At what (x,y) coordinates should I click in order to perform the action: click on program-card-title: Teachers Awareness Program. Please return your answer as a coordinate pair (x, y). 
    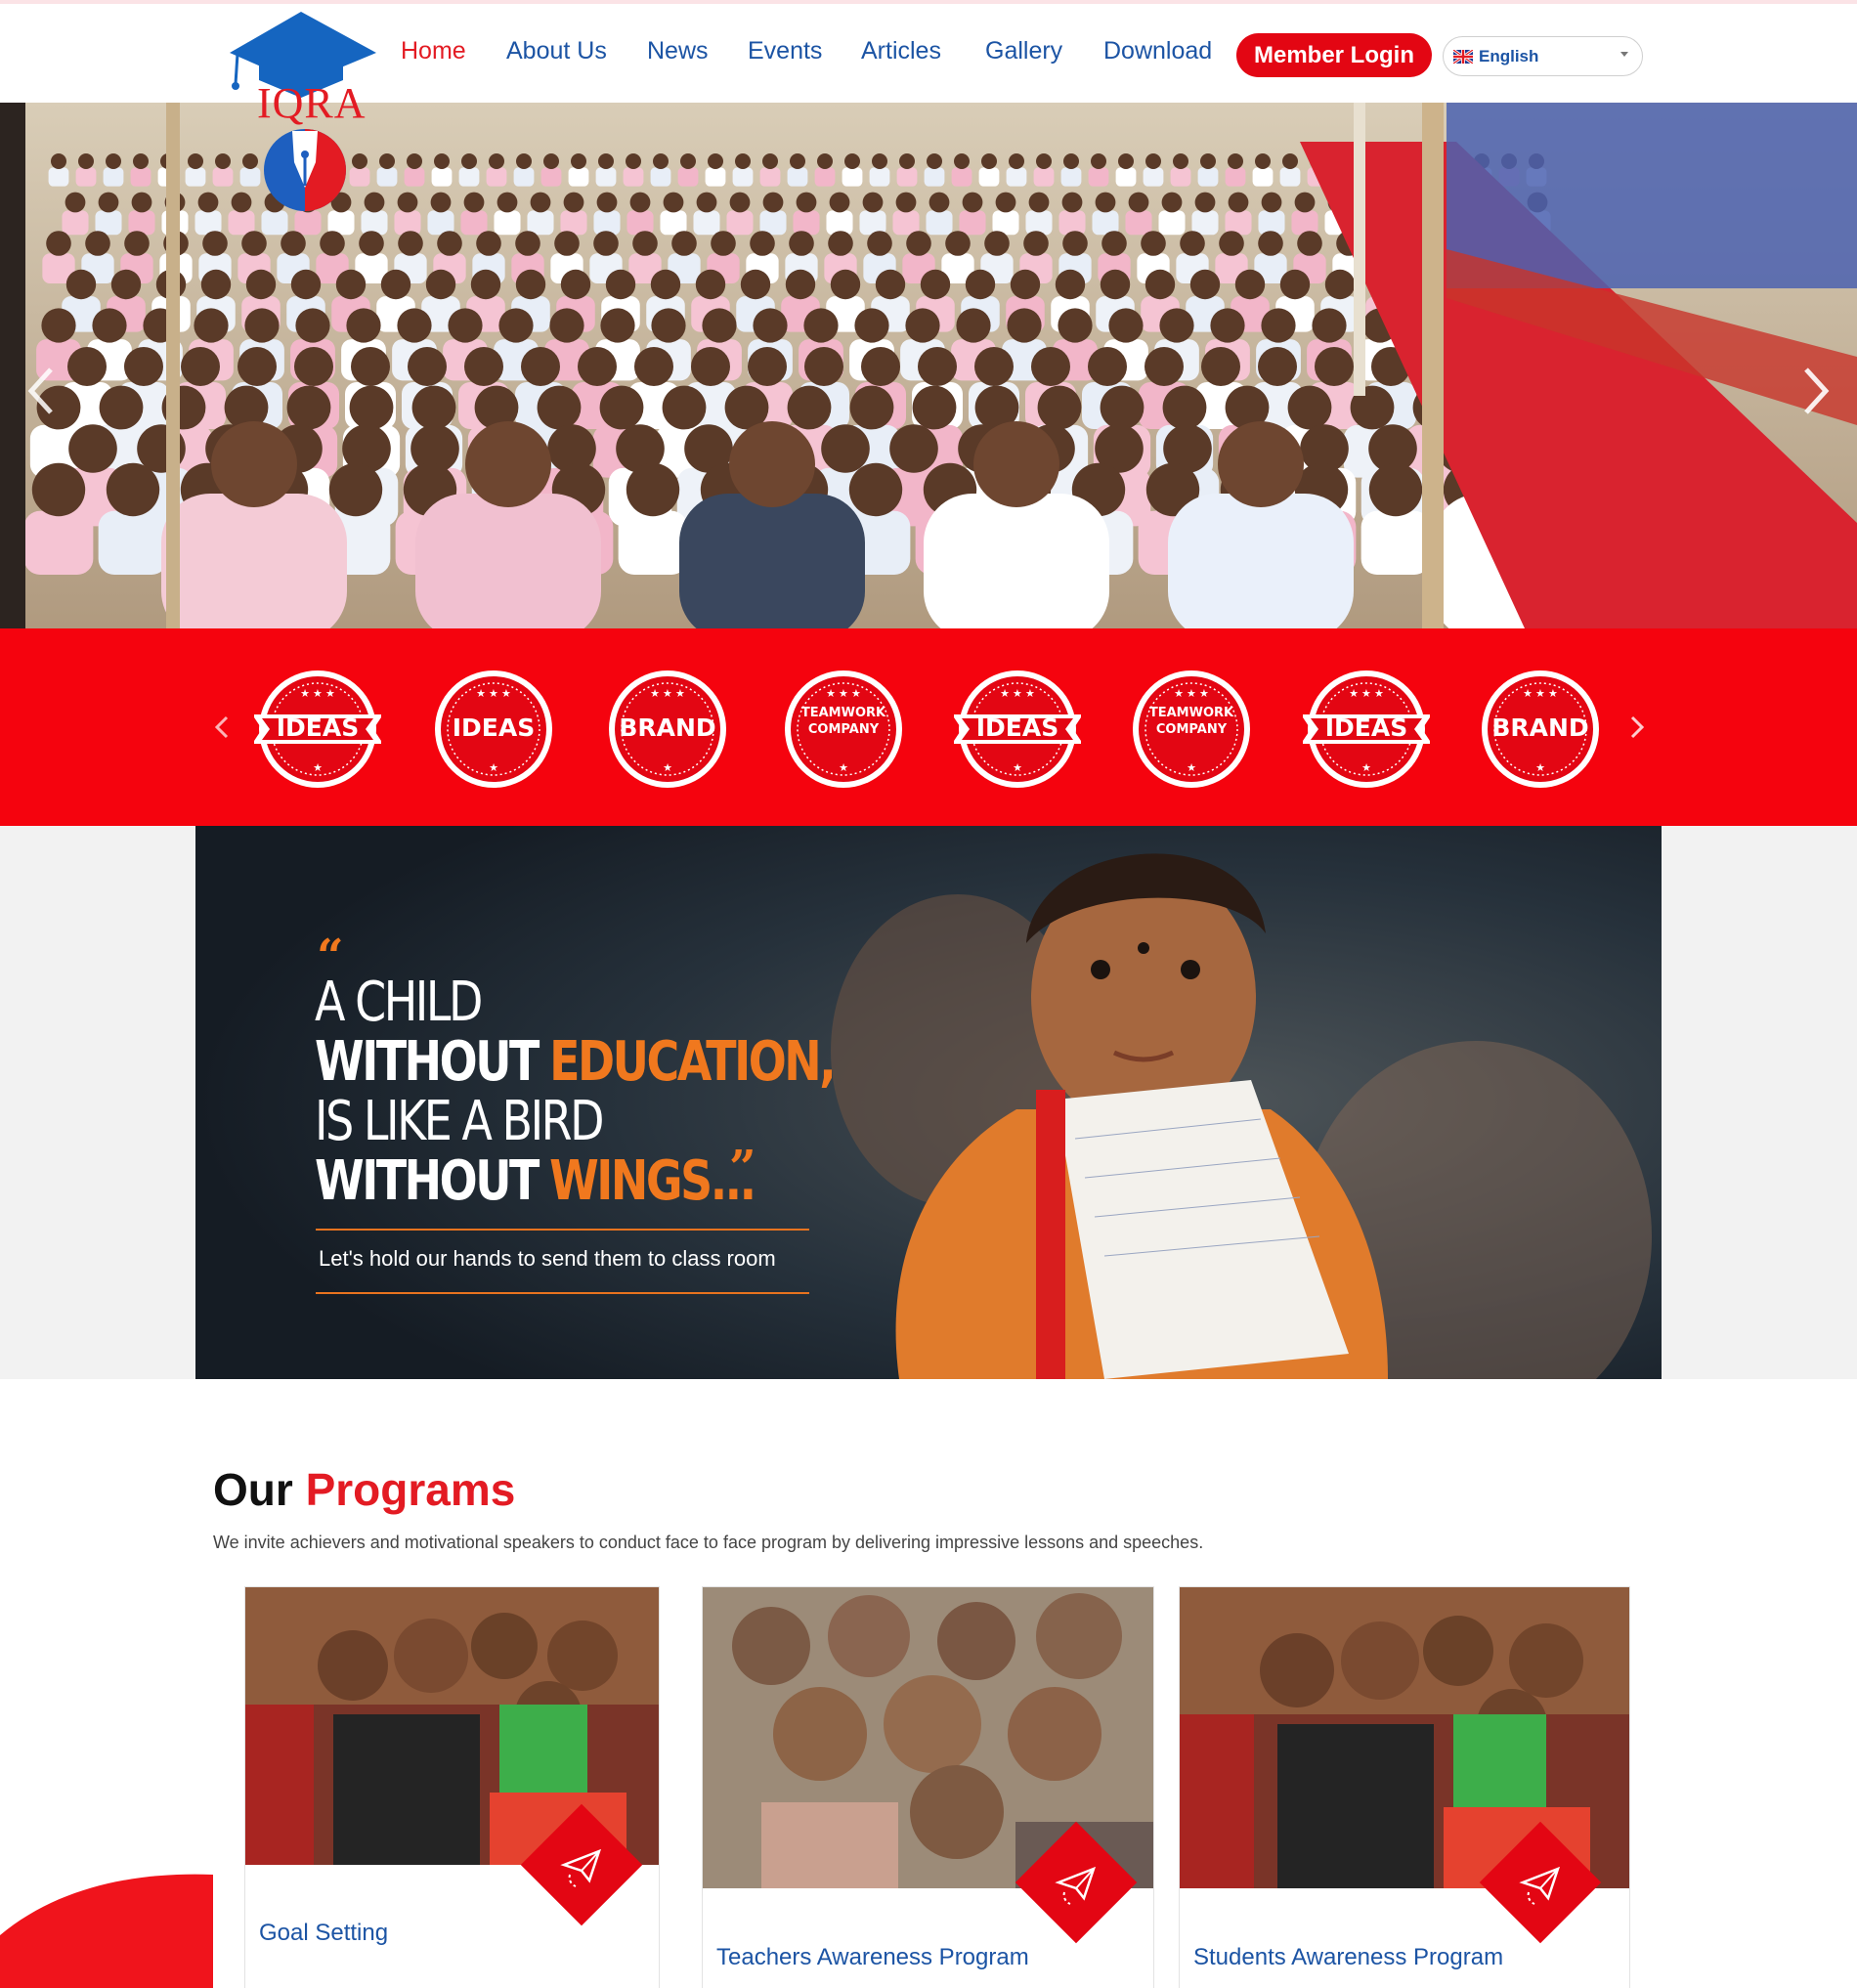
    Looking at the image, I should click on (872, 1957).